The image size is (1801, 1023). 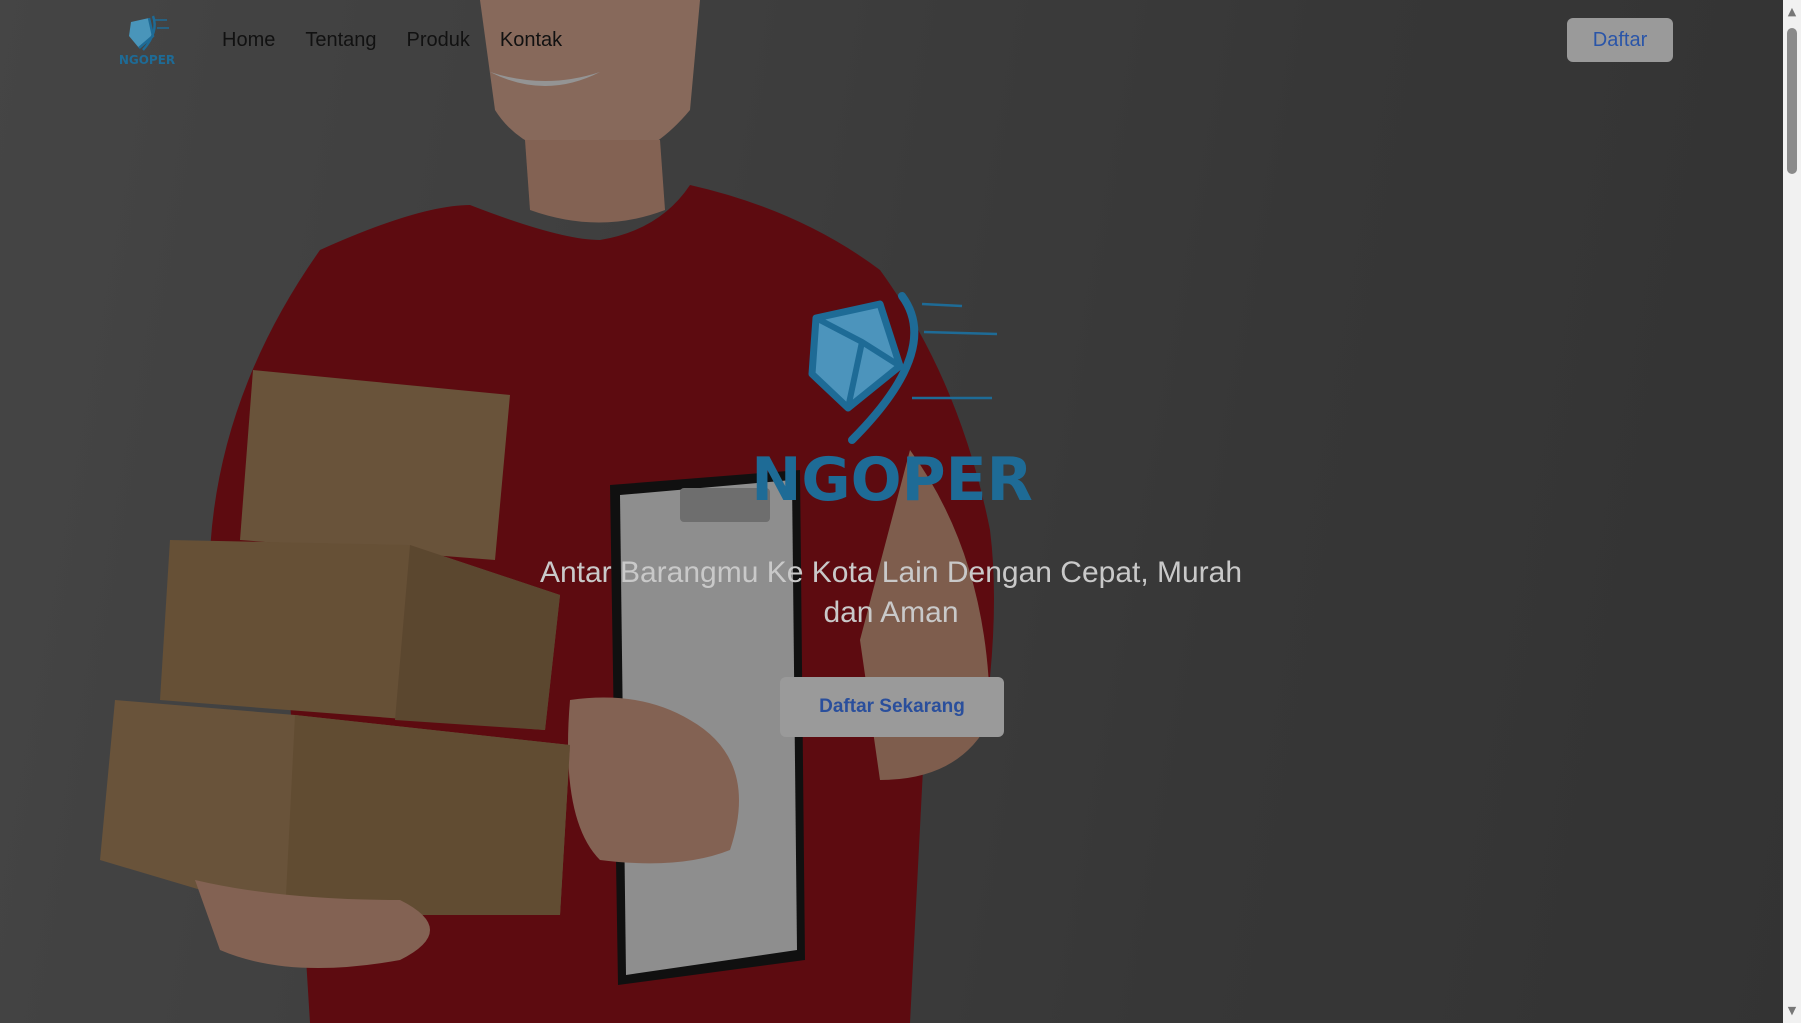 What do you see at coordinates (1792, 1011) in the screenshot?
I see `scroll-down-arrow-icon: ▼` at bounding box center [1792, 1011].